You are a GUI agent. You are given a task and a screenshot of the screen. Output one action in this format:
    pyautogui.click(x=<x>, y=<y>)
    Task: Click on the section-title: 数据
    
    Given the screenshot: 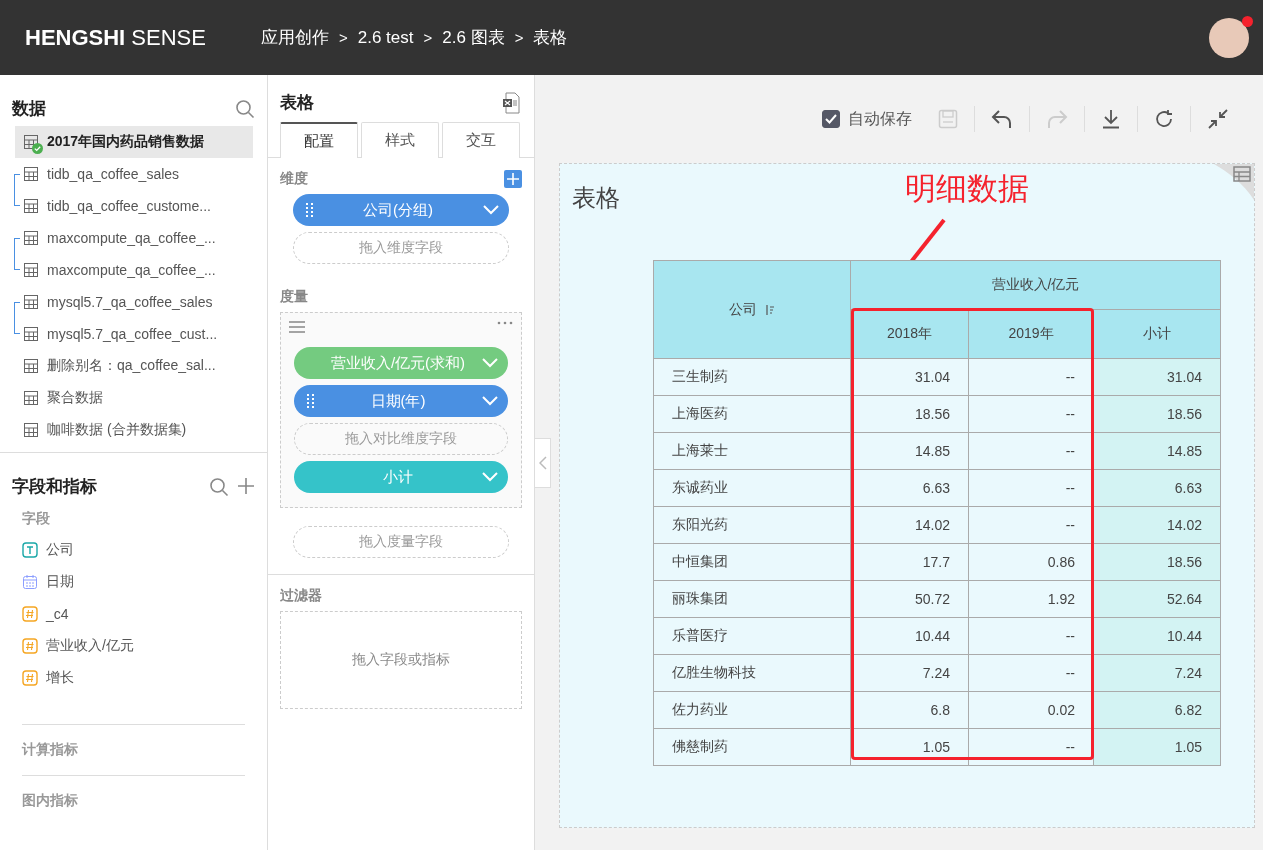 What is the action you would take?
    pyautogui.click(x=29, y=109)
    